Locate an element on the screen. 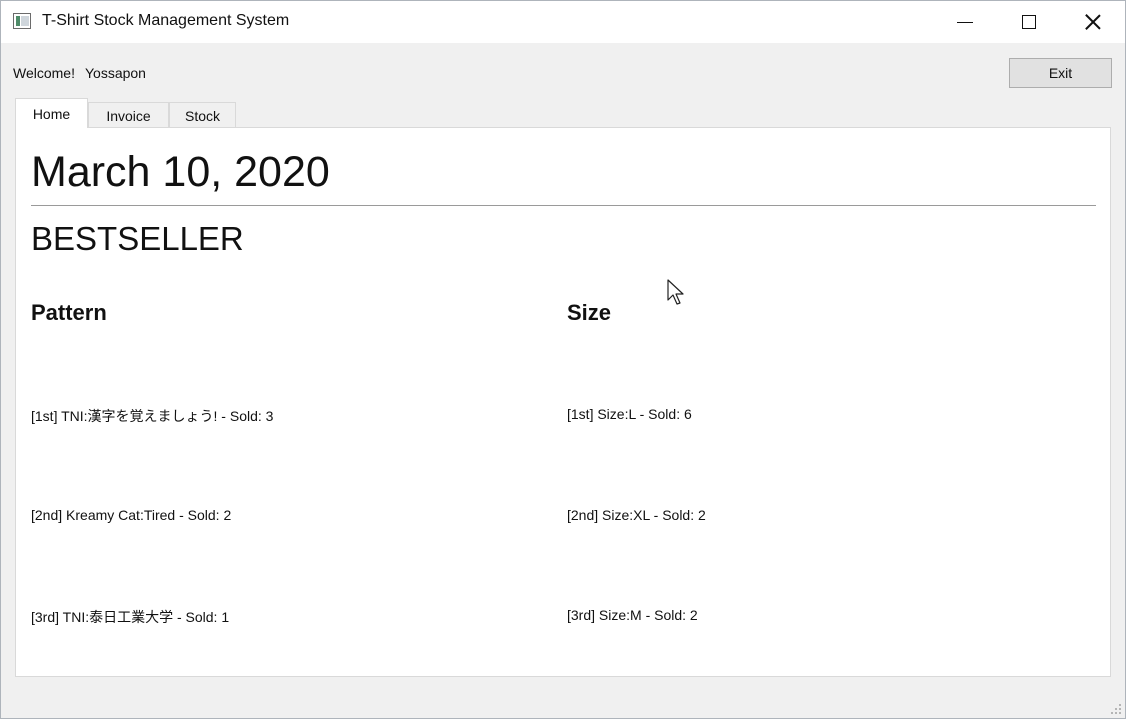 Image resolution: width=1126 pixels, height=719 pixels. size-rank-2: [2nd] Size:XL - Sold: 2 is located at coordinates (636, 515).